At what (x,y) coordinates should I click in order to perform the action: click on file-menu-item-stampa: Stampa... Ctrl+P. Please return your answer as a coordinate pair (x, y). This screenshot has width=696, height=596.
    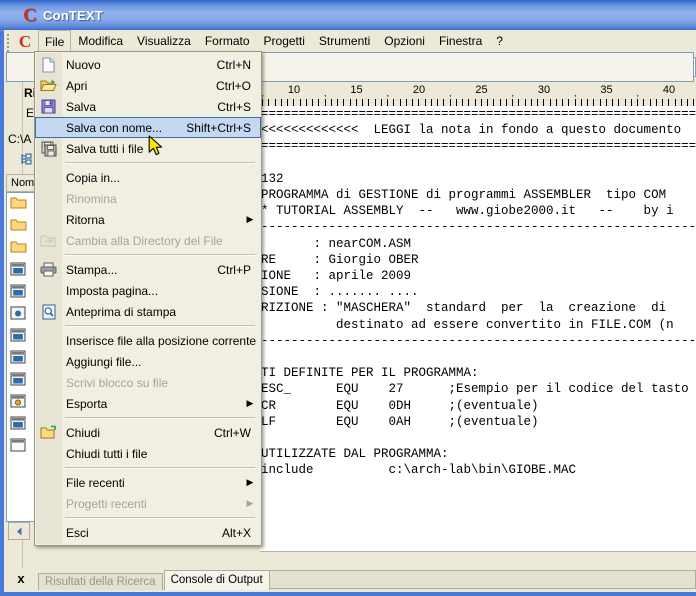
    Looking at the image, I should click on (148, 269).